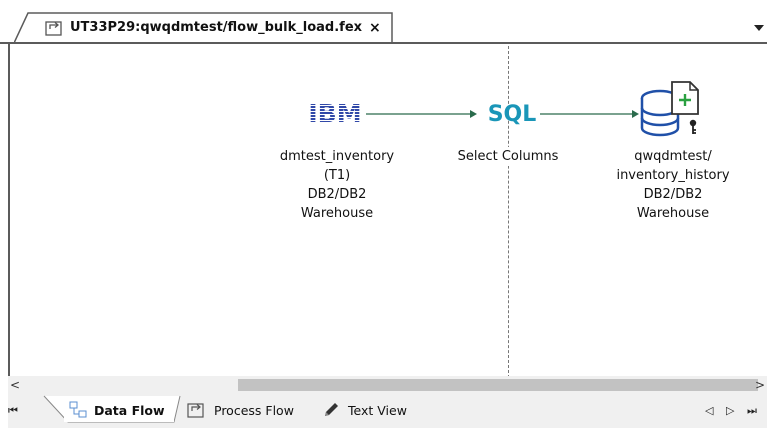 This screenshot has width=767, height=428. Describe the element at coordinates (752, 411) in the screenshot. I see `last-tab-button: ⏭` at that location.